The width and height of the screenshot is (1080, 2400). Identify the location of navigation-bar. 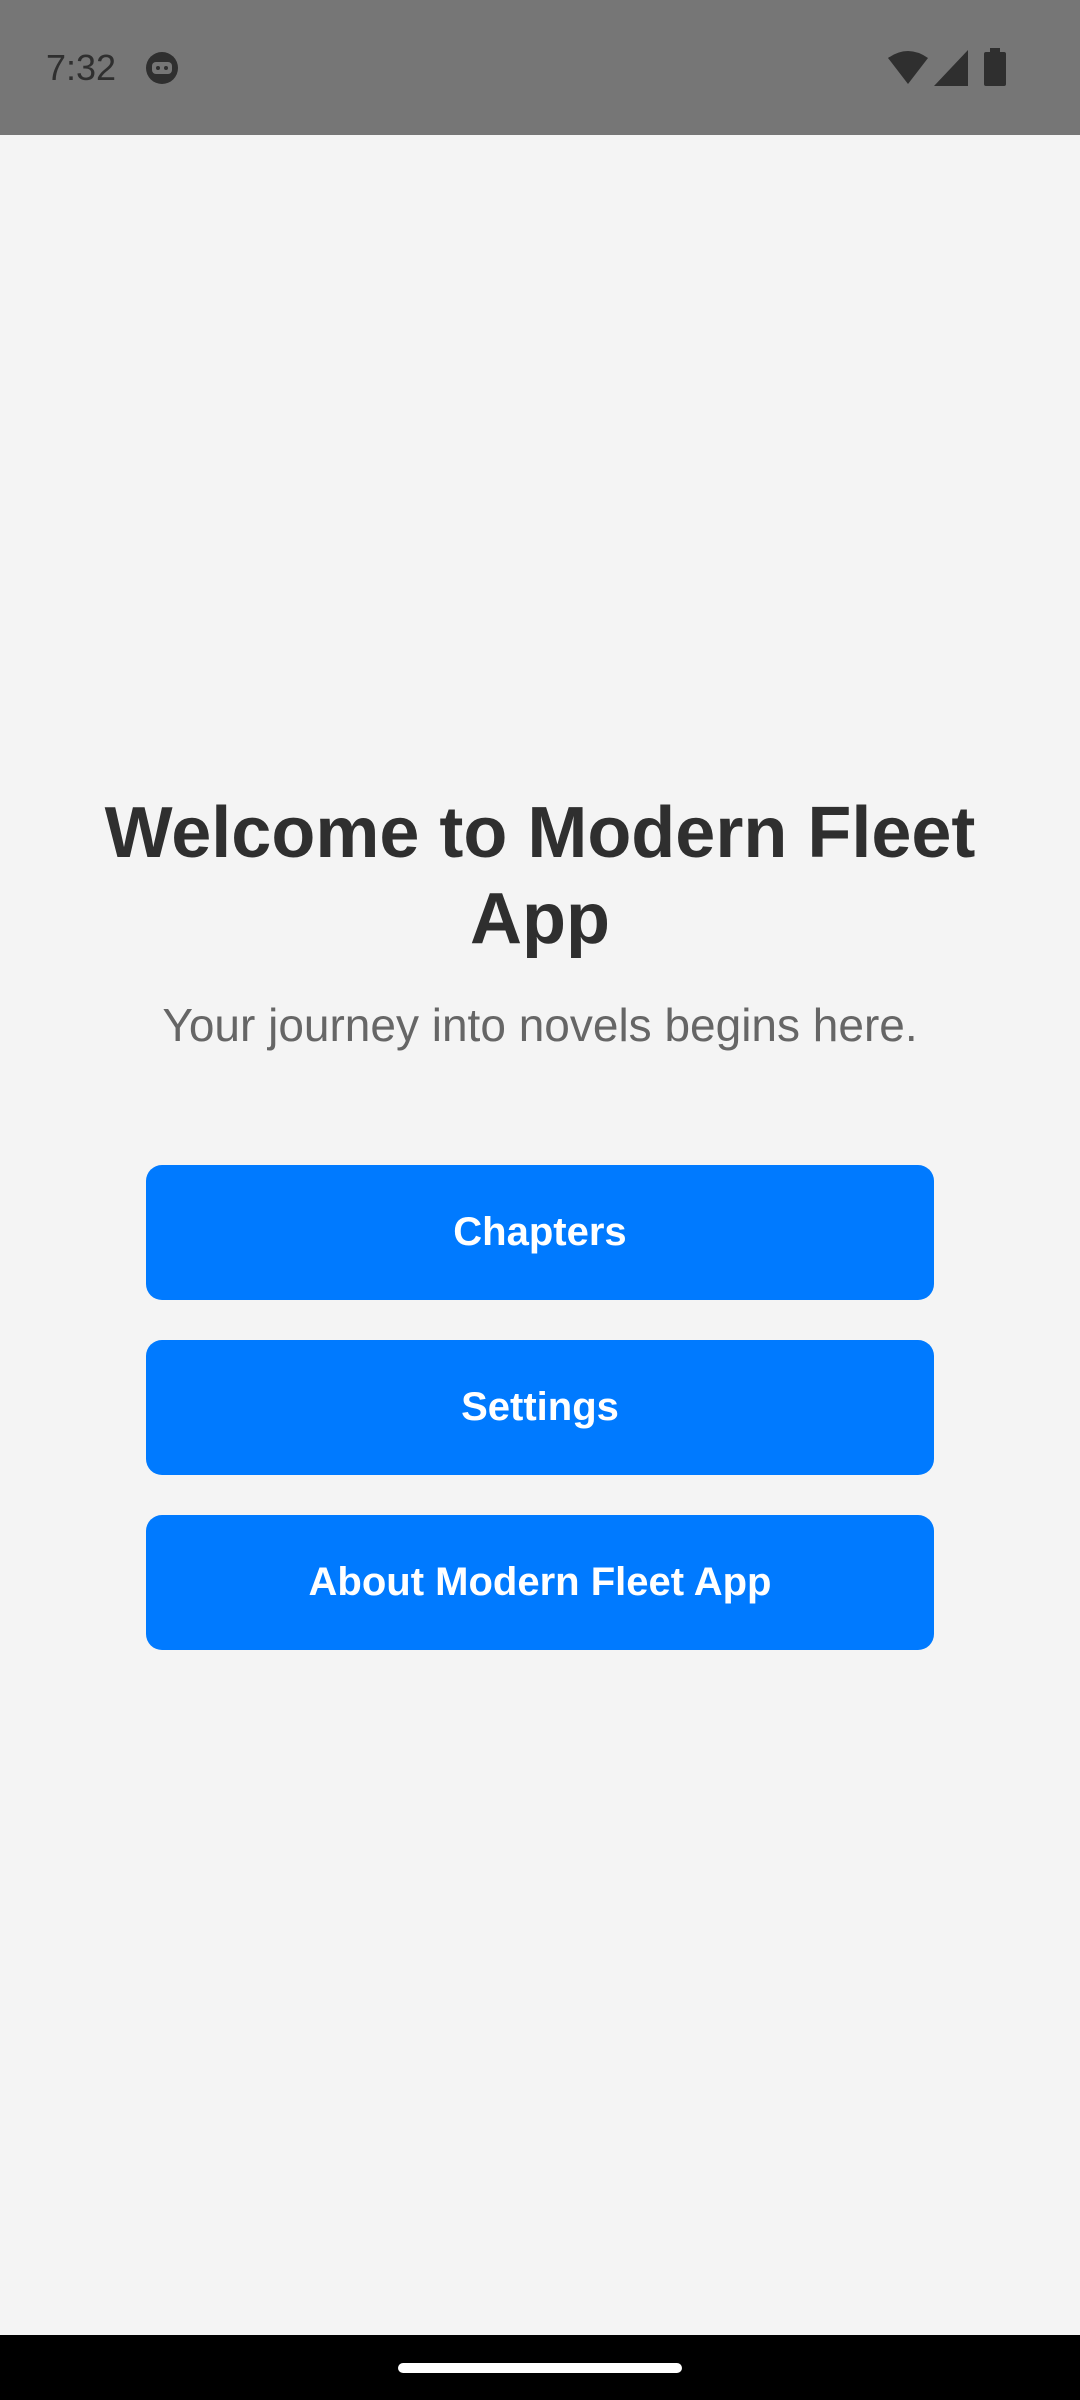
(540, 2367).